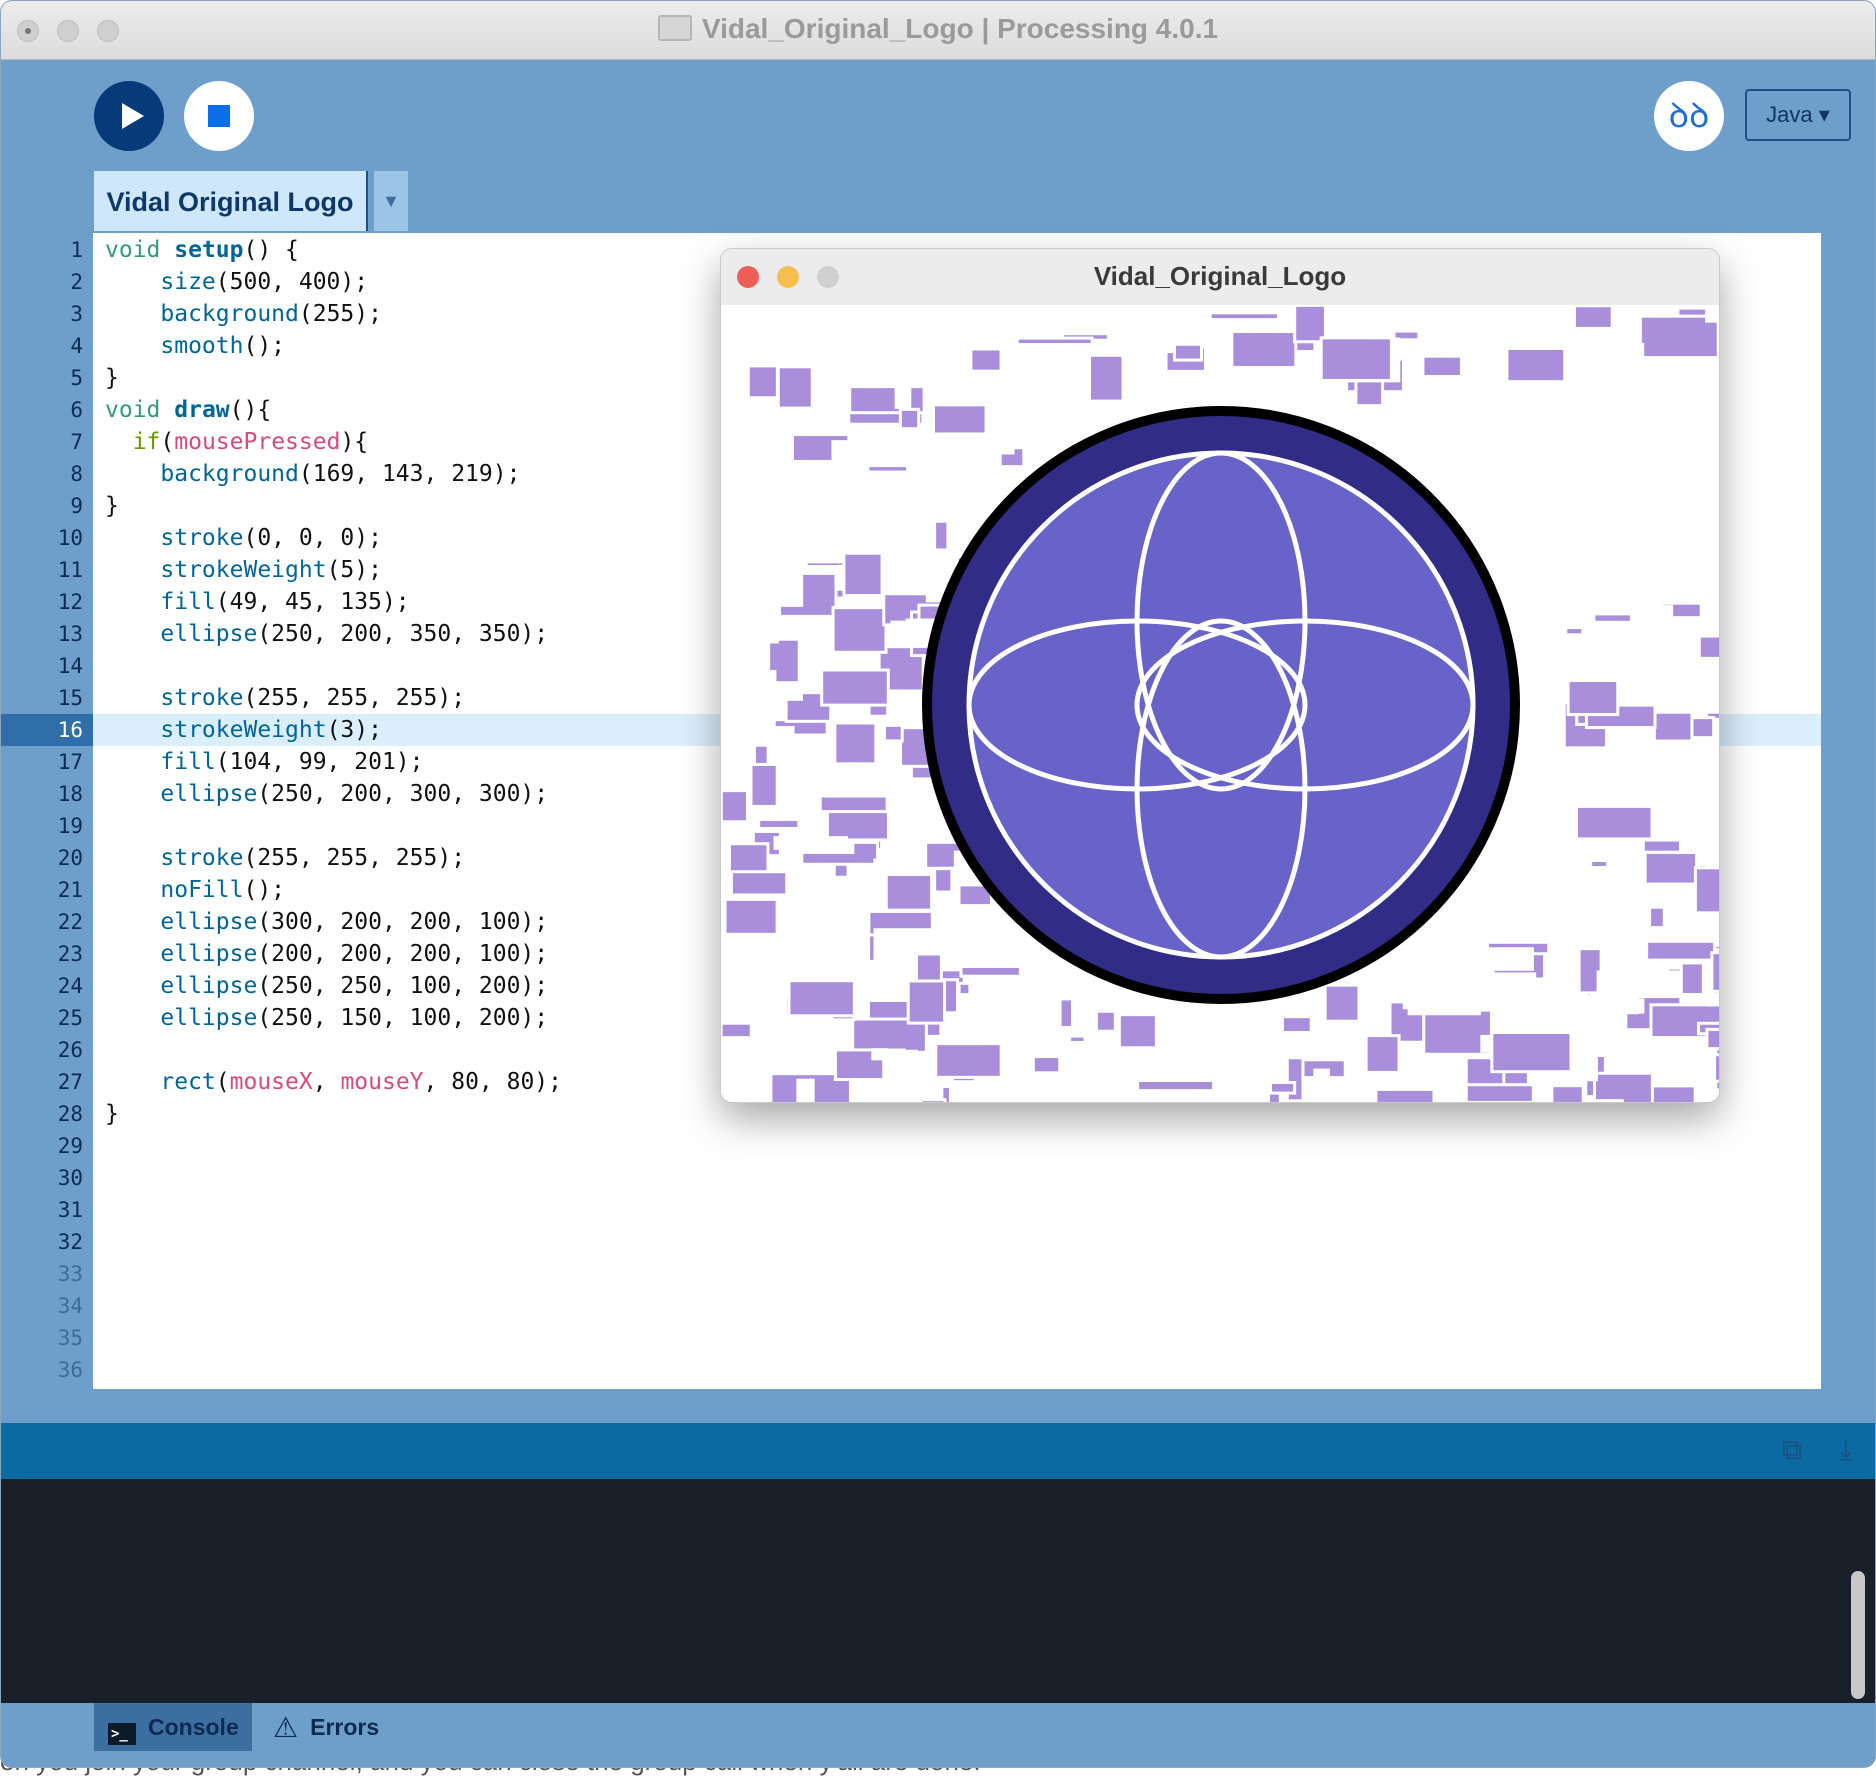 This screenshot has height=1784, width=1876. Describe the element at coordinates (70, 1018) in the screenshot. I see `line-number: 25` at that location.